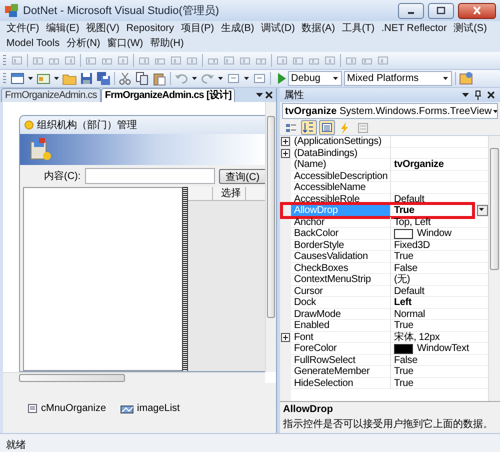 The image size is (500, 452). What do you see at coordinates (238, 29) in the screenshot?
I see `menu-item: 生成(B)` at bounding box center [238, 29].